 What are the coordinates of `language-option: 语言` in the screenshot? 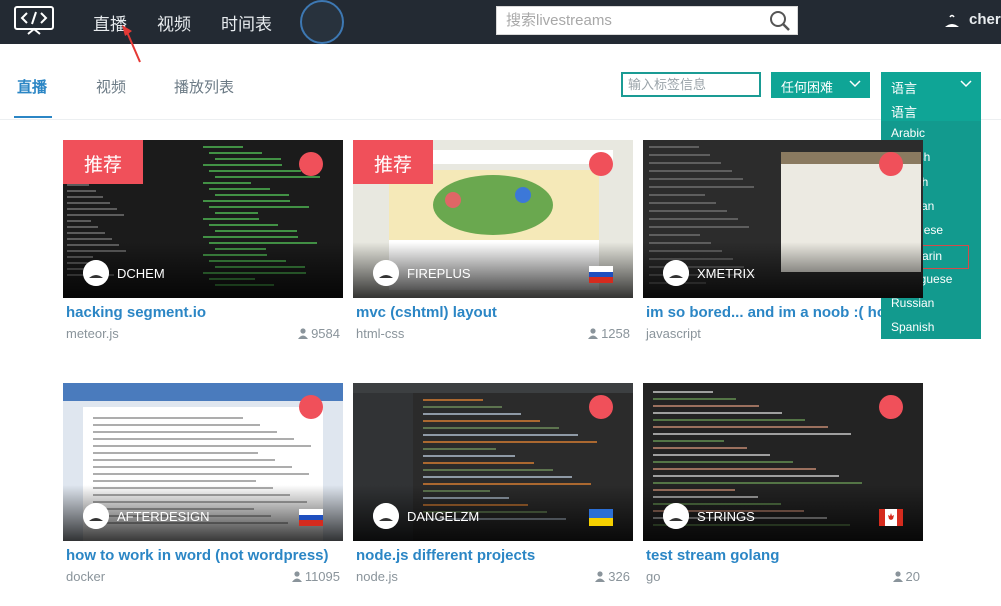 It's located at (931, 109).